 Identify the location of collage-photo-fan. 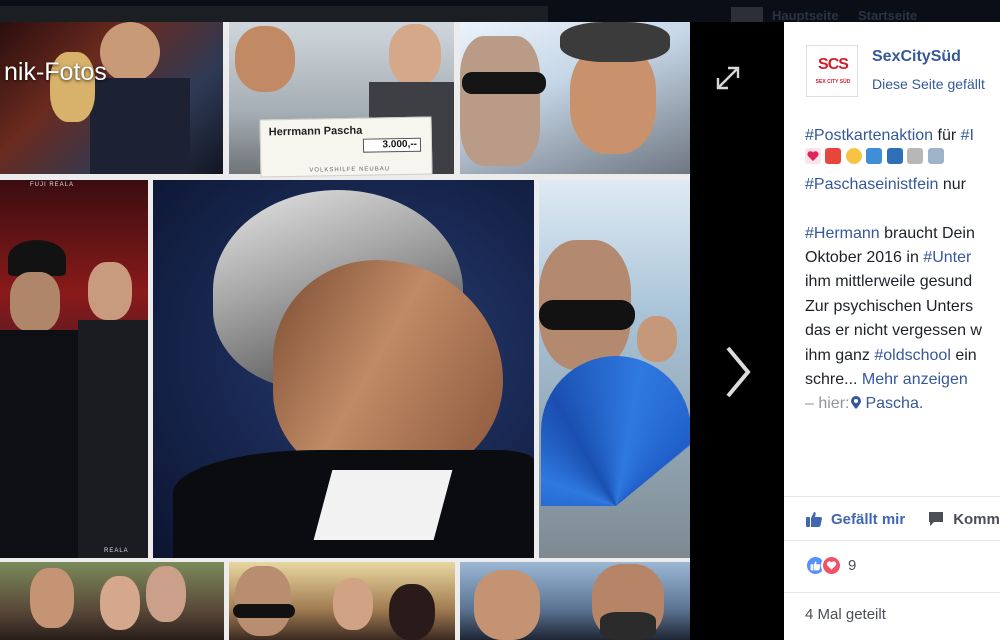
(614, 369).